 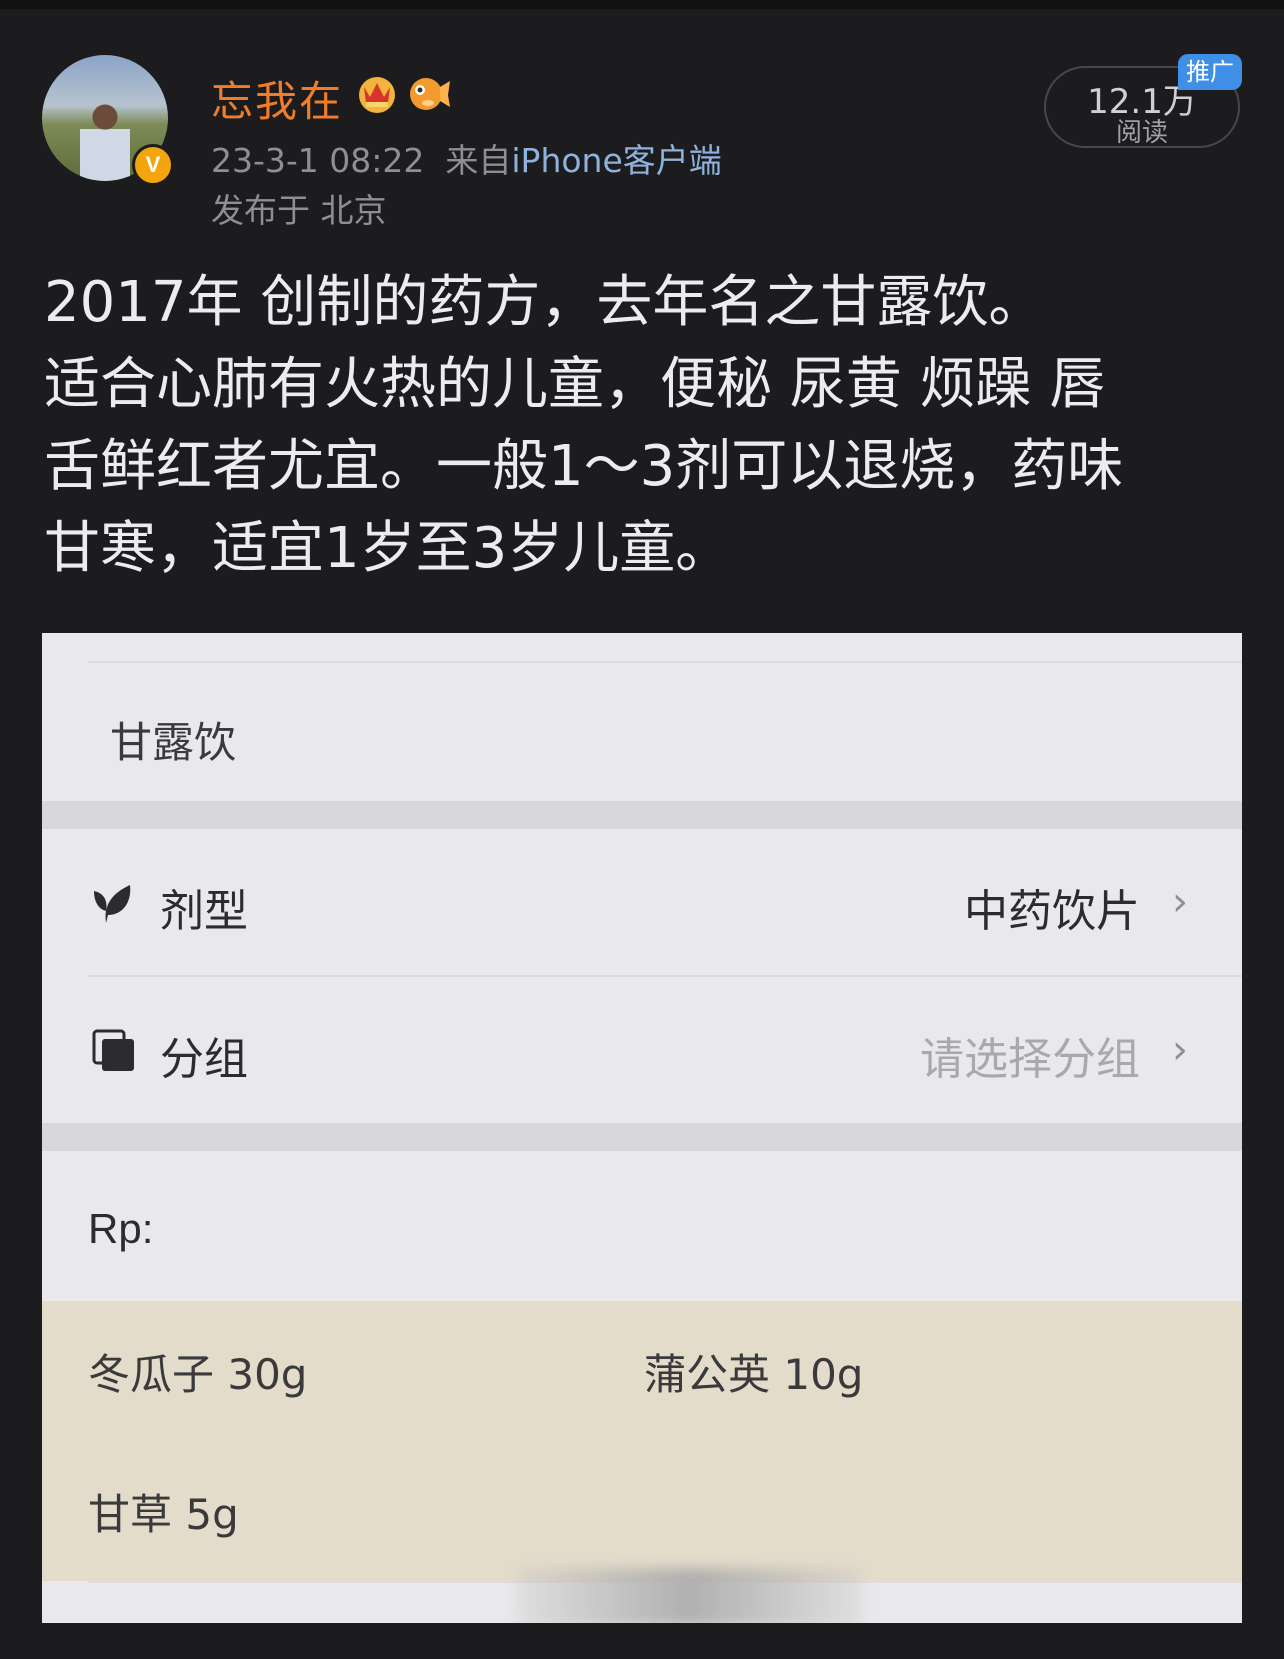 What do you see at coordinates (299, 210) in the screenshot?
I see `post-location: 发布于 北京` at bounding box center [299, 210].